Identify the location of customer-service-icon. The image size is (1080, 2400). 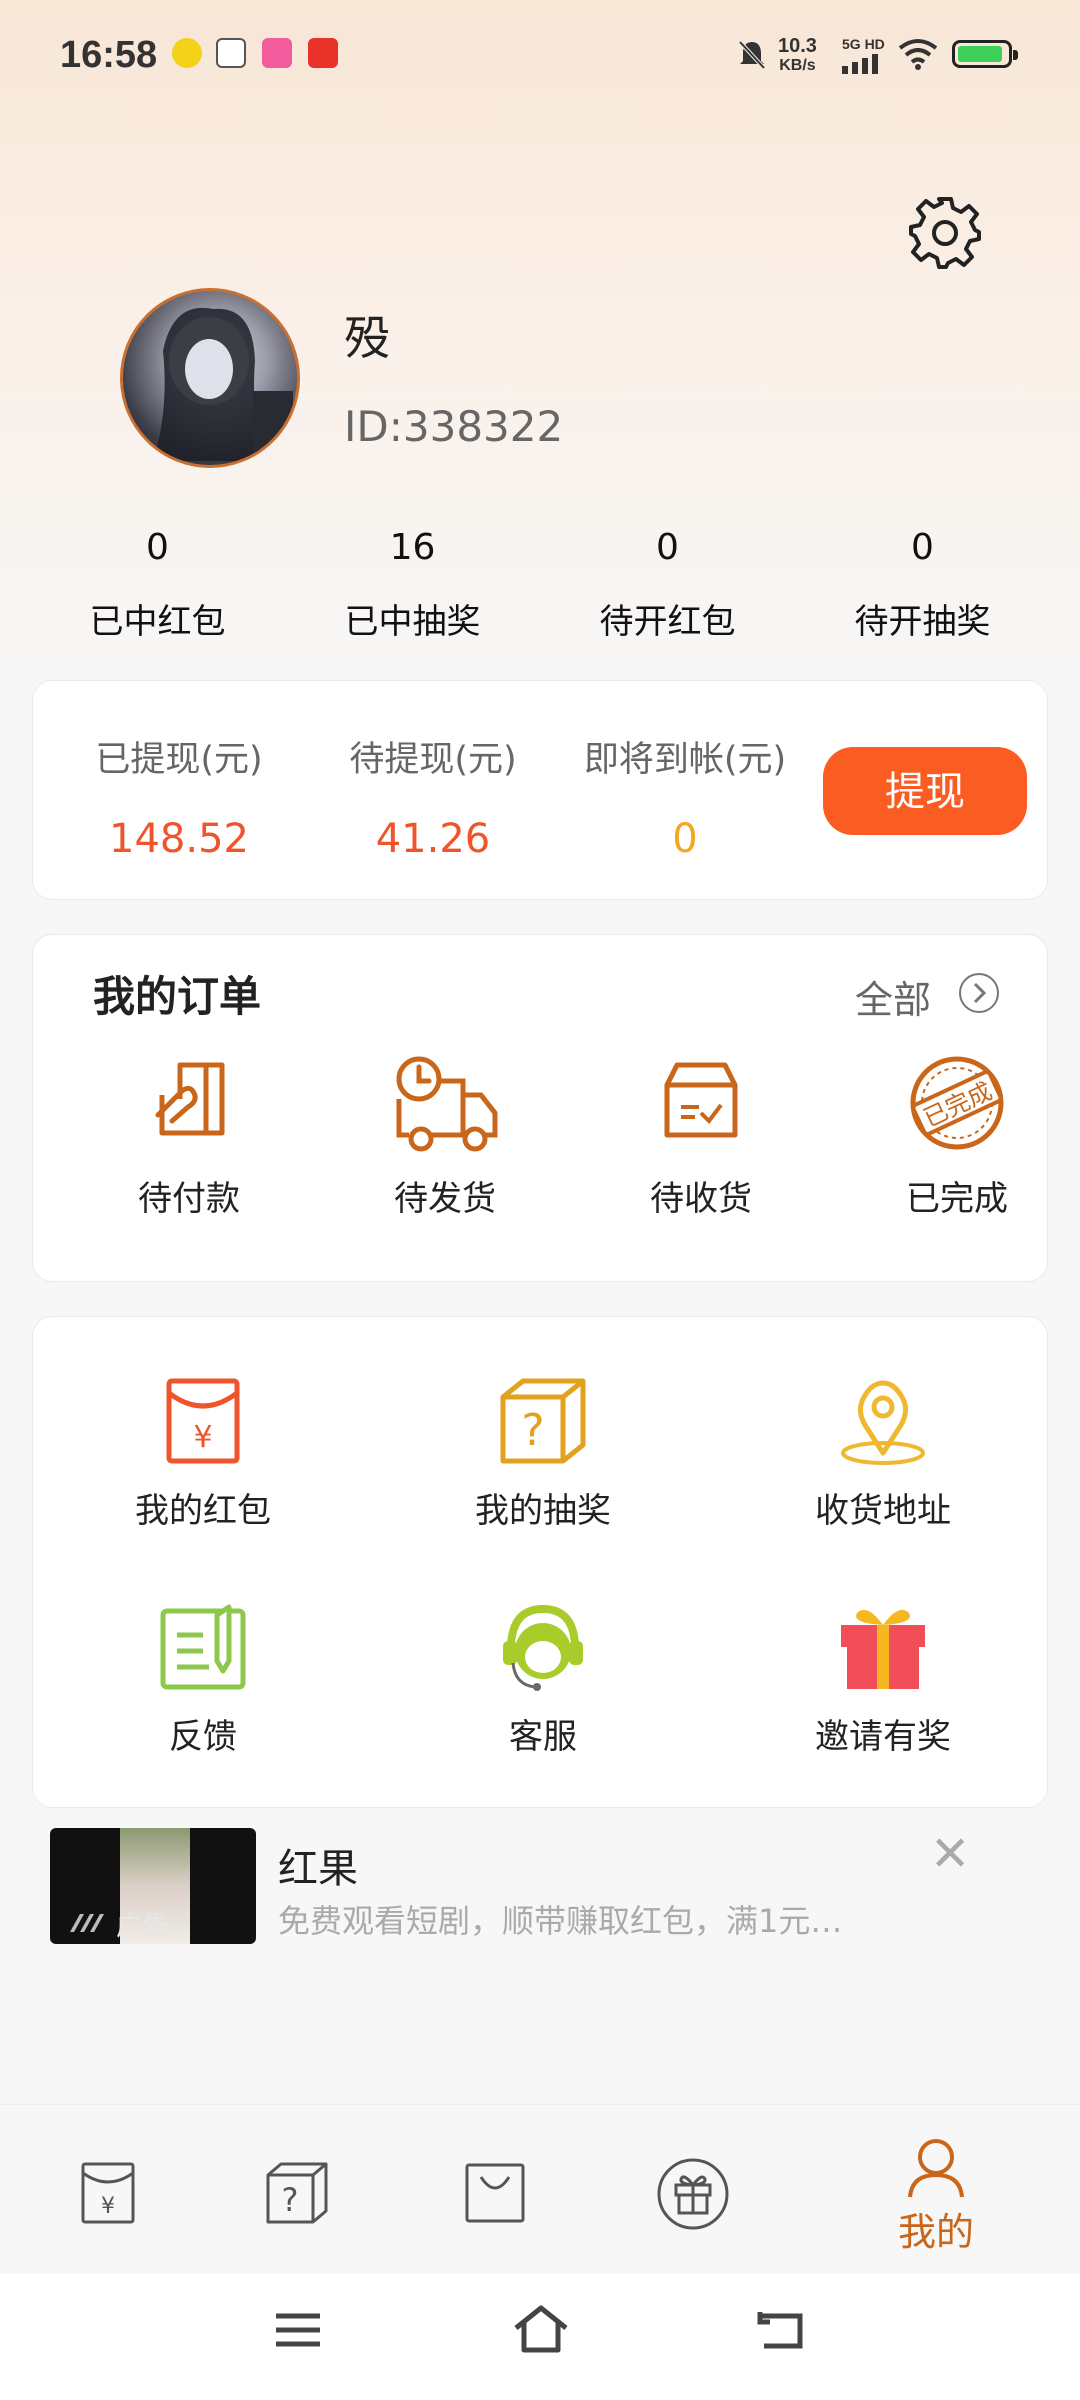
(543, 1647).